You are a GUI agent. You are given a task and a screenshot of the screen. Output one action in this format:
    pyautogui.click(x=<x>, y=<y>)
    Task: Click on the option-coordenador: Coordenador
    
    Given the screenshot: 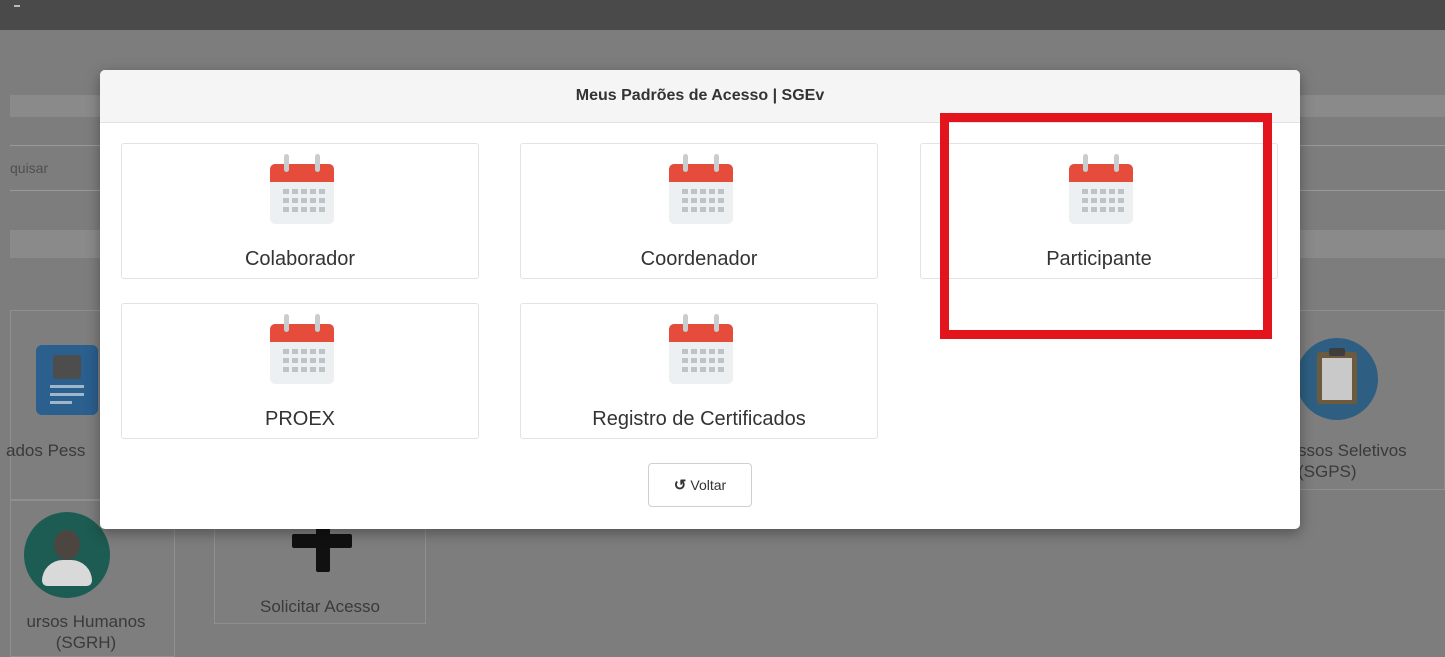 What is the action you would take?
    pyautogui.click(x=699, y=211)
    